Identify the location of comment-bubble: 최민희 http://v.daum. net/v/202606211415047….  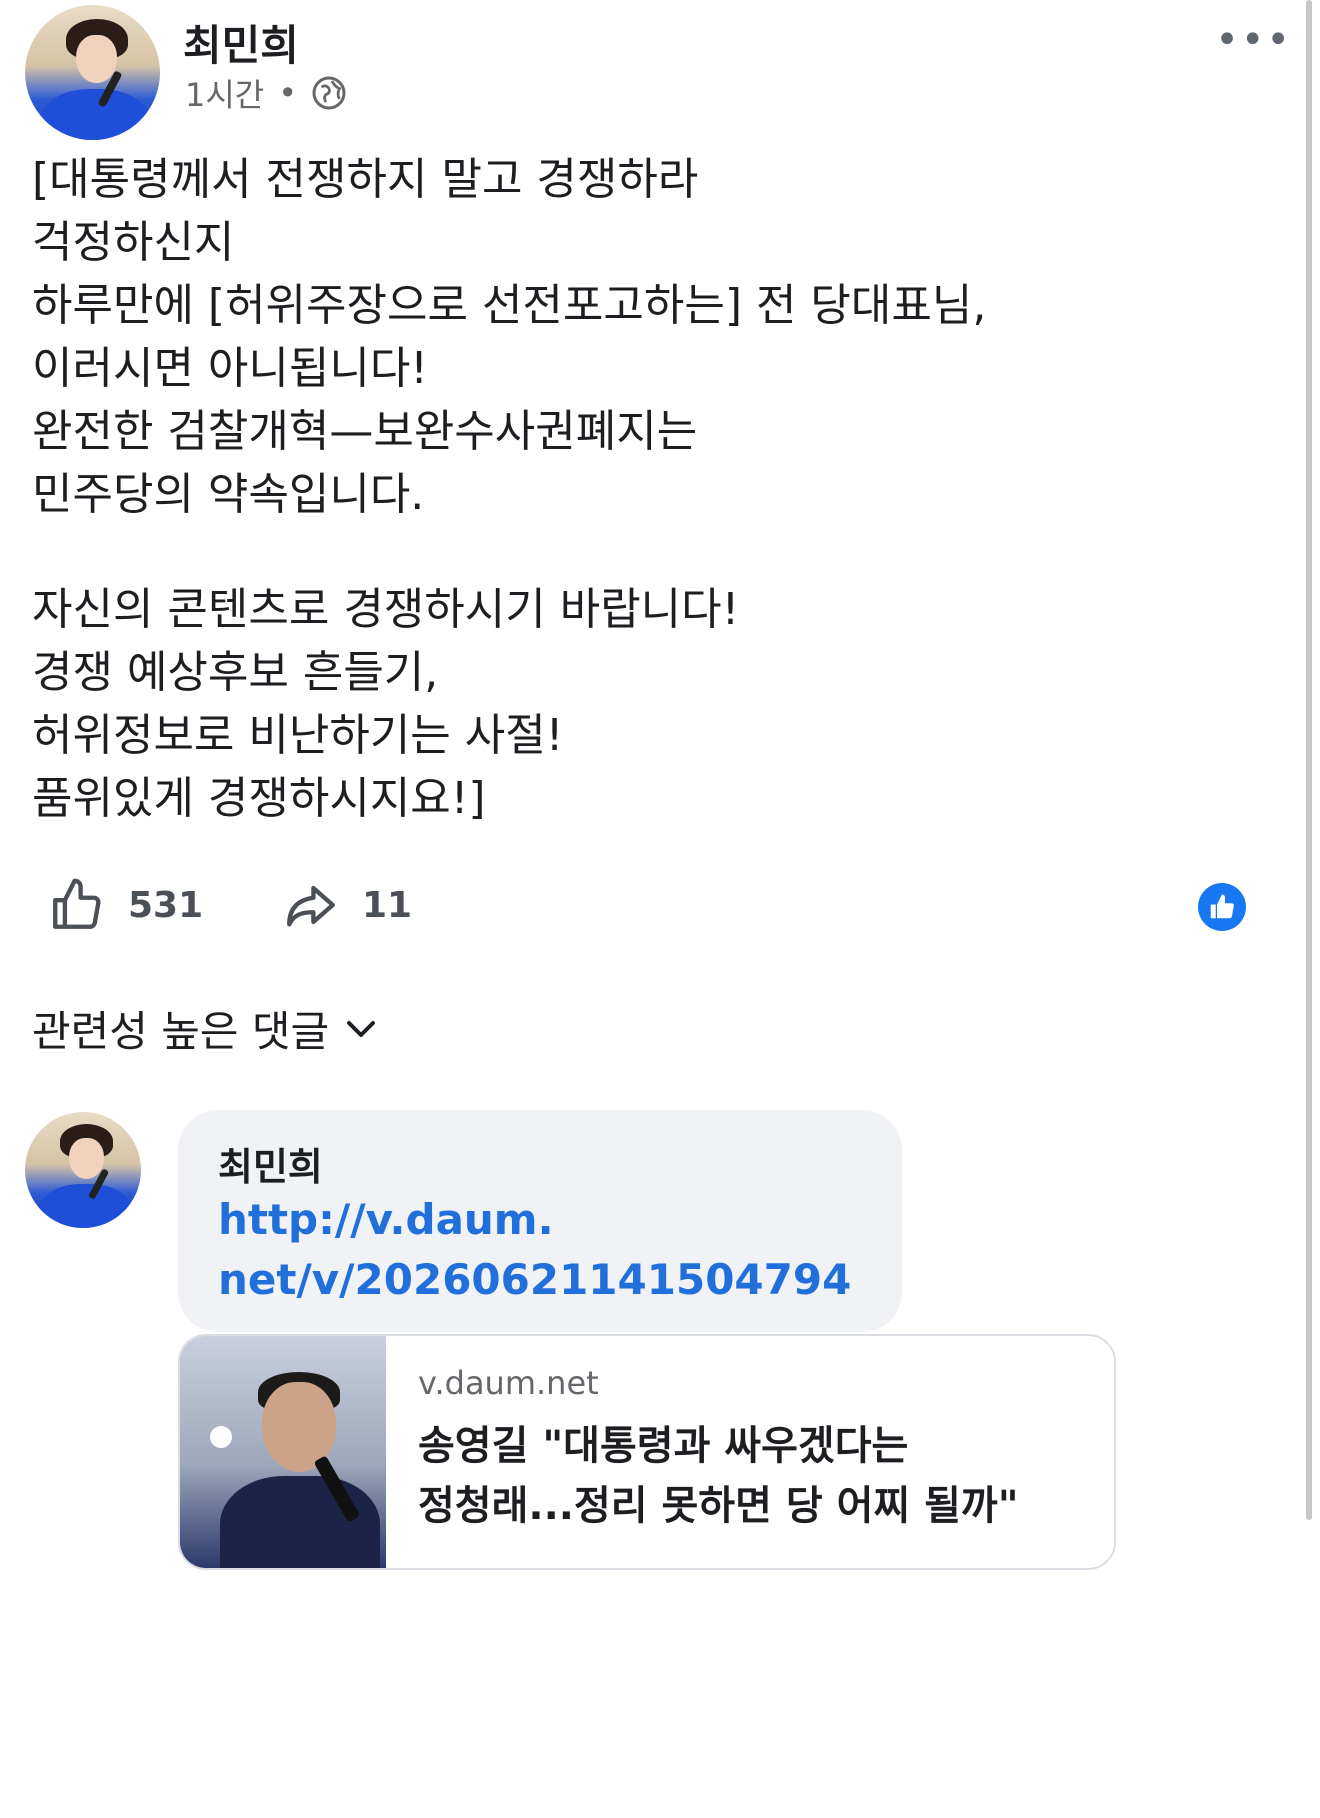
(540, 1221).